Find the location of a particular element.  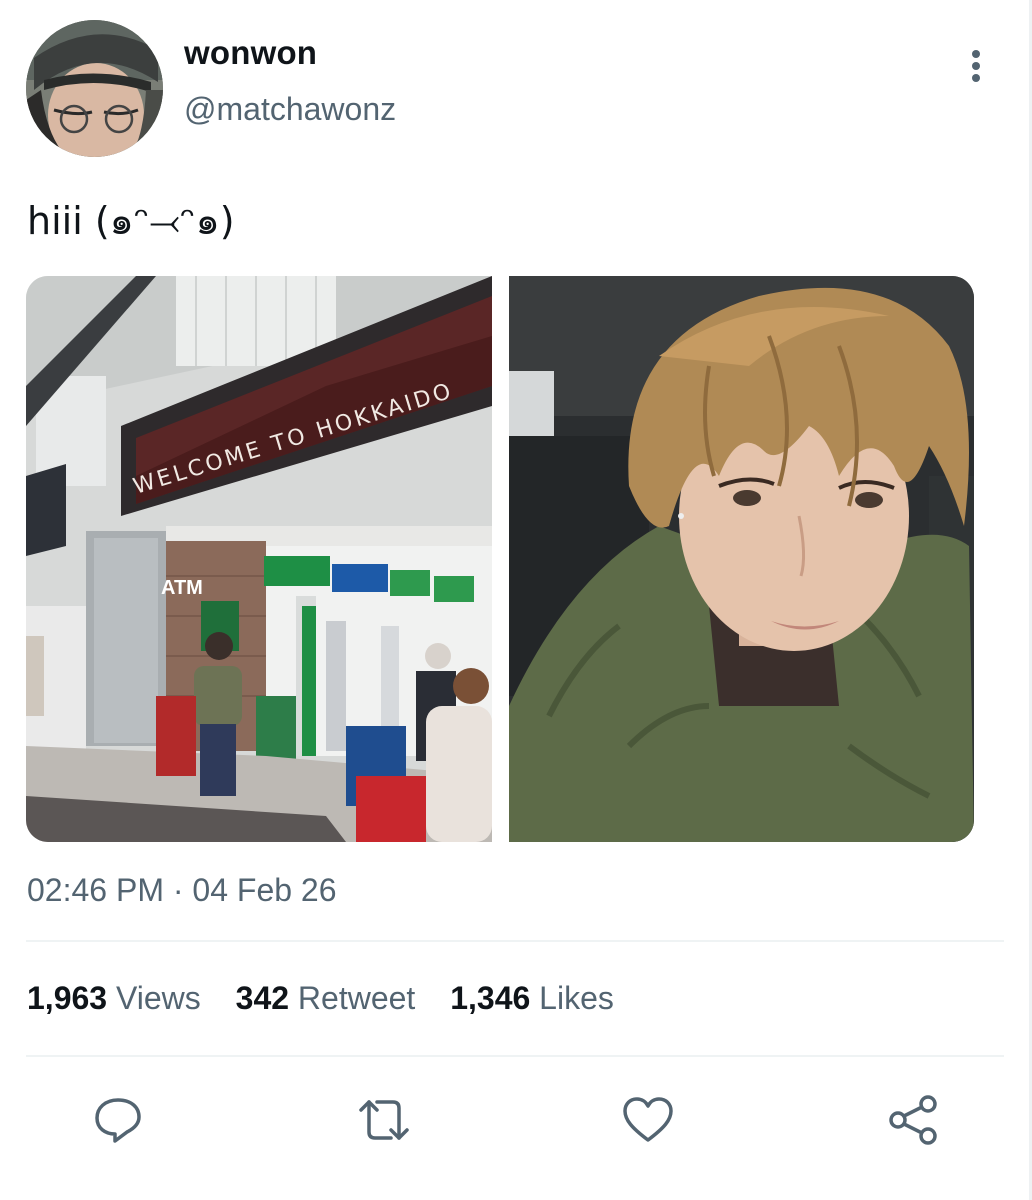

heart-icon is located at coordinates (648, 1119).